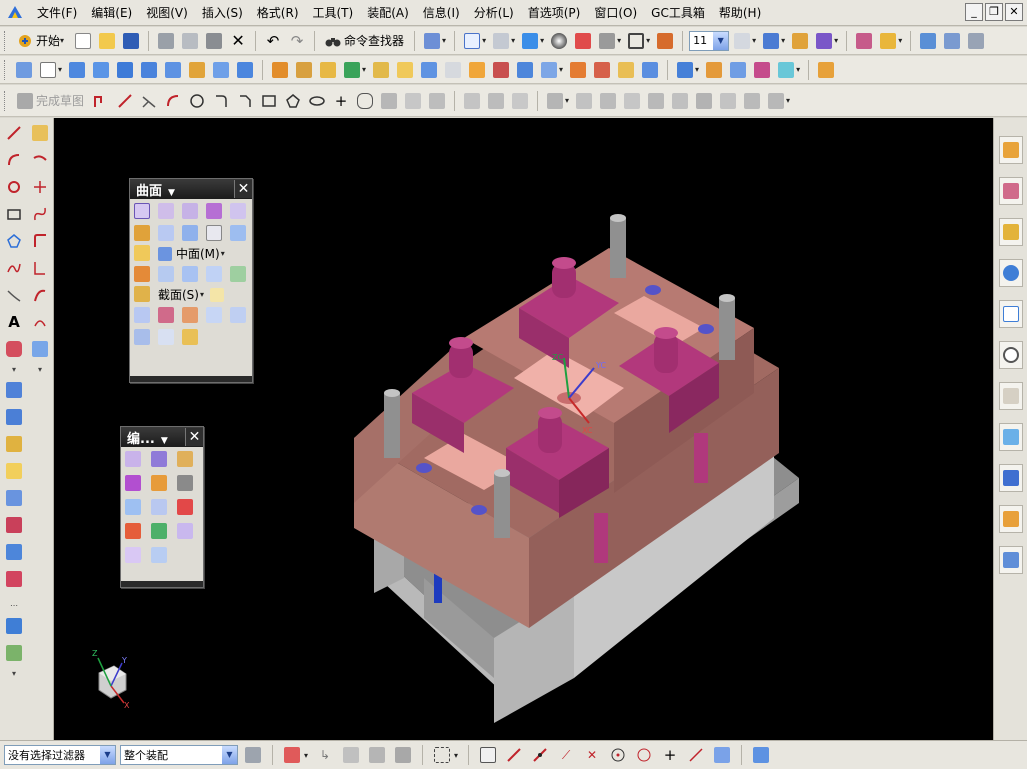 This screenshot has width=1027, height=769. What do you see at coordinates (40, 133) in the screenshot?
I see `point-set-icon` at bounding box center [40, 133].